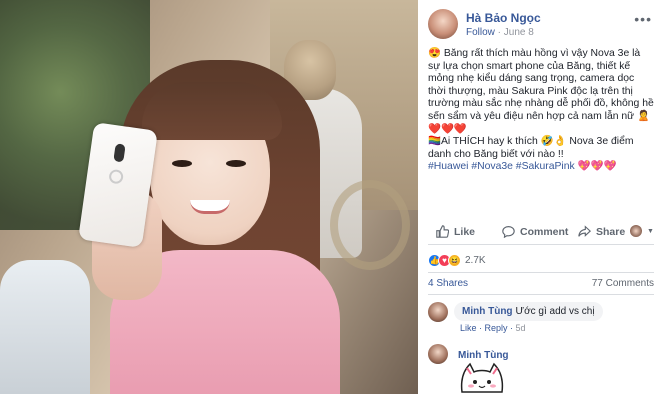  I want to click on comment-bubble: Minh Tùng Ước gì add vs chị, so click(528, 311).